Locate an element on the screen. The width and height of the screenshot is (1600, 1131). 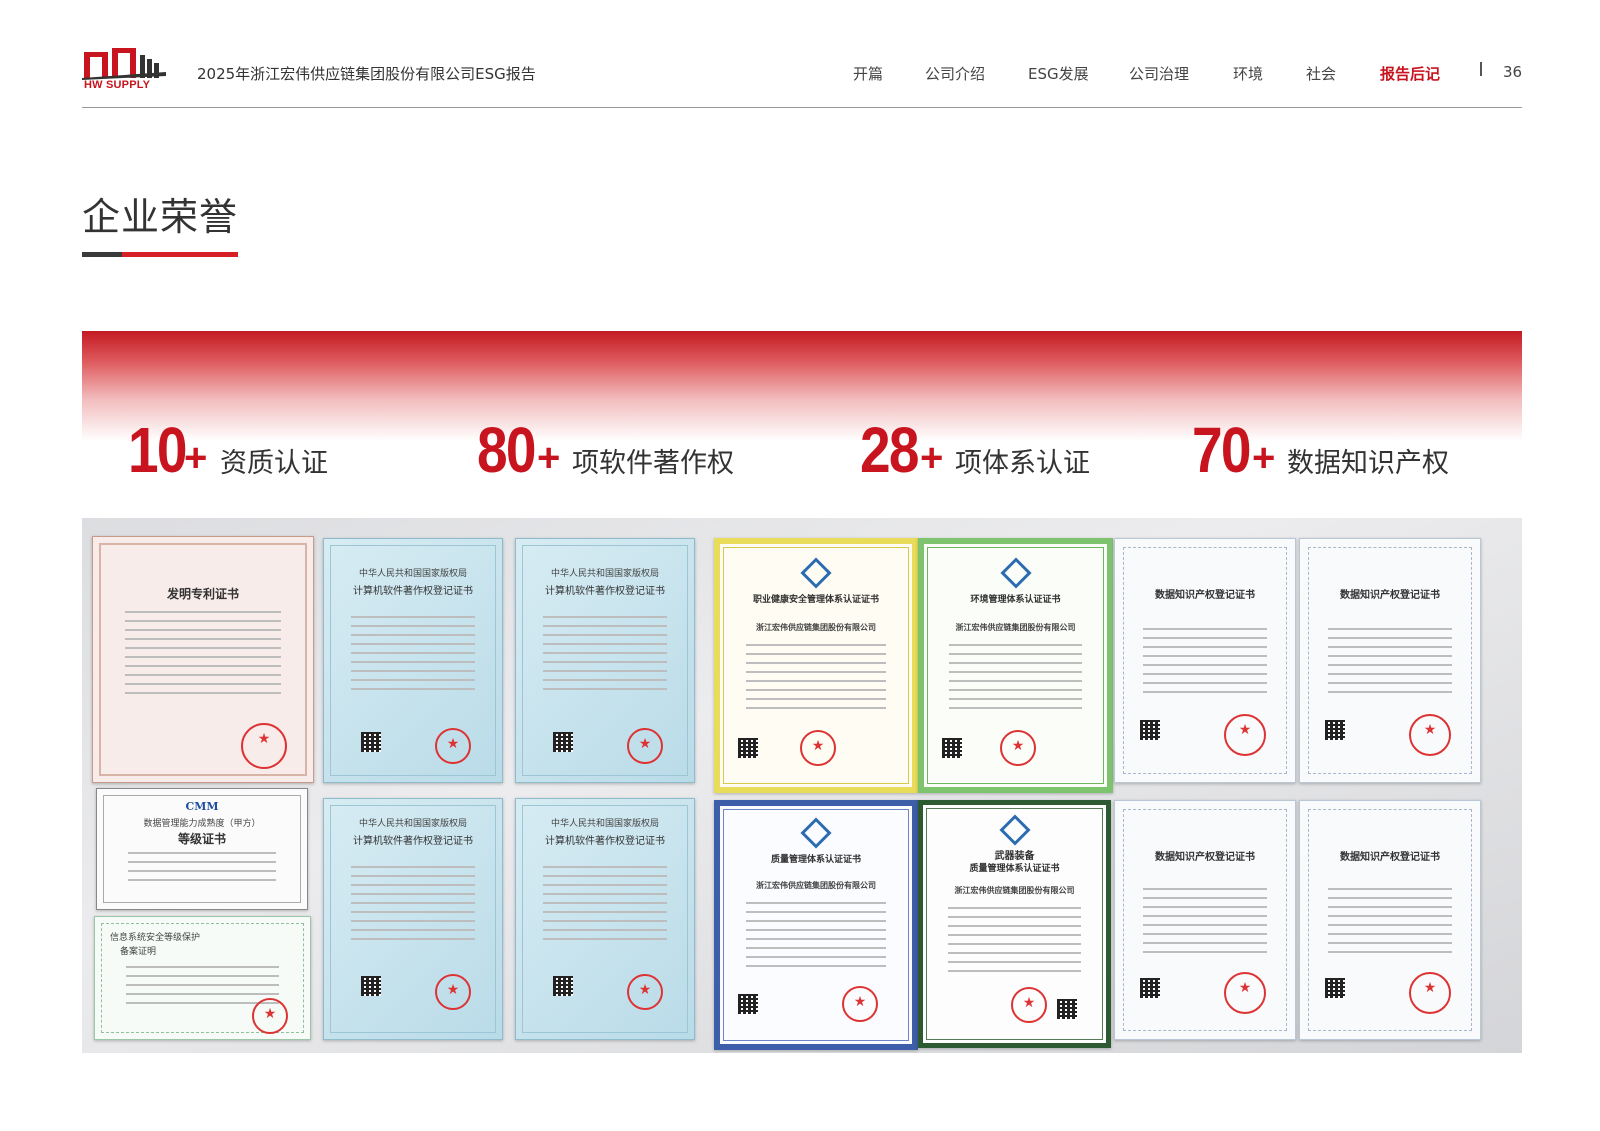
weapon-certificate-title: 武器装备 is located at coordinates (1014, 856).